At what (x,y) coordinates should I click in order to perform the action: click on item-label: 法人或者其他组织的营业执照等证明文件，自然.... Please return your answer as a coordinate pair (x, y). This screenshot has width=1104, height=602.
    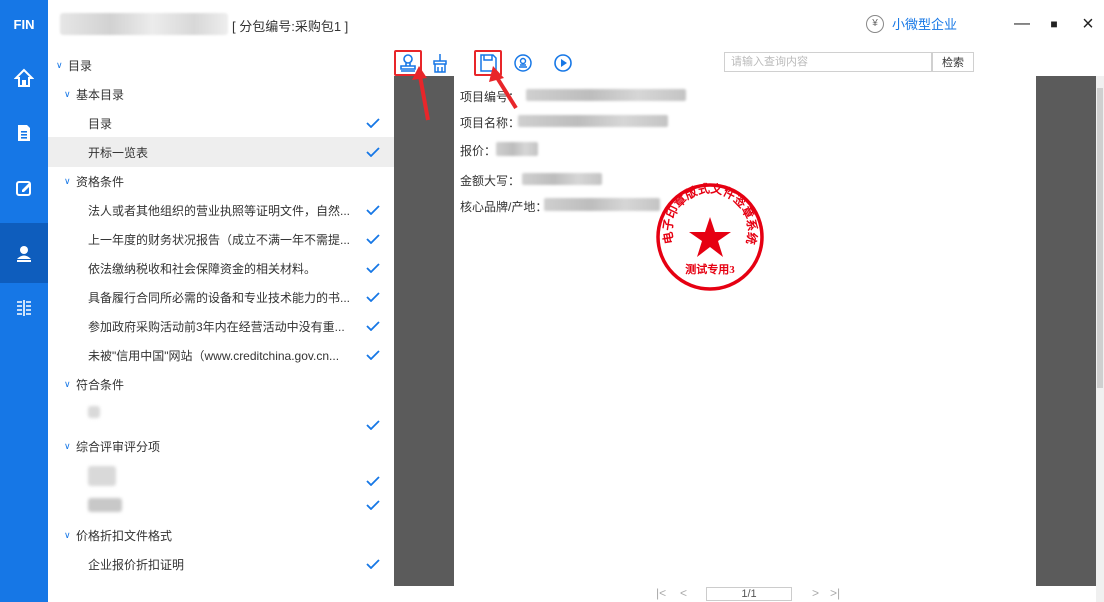
    Looking at the image, I should click on (219, 210).